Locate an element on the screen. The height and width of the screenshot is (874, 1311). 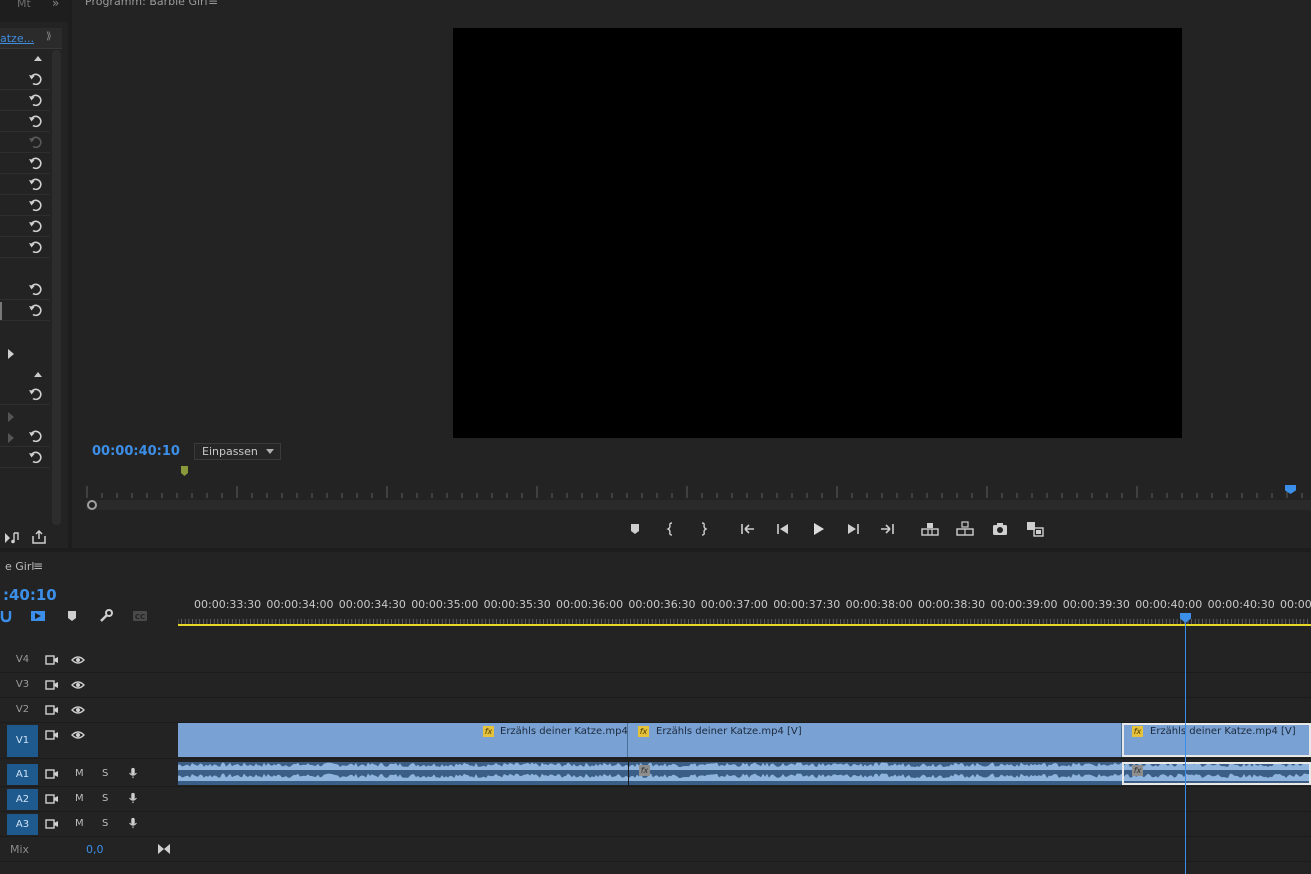
track-name: V3 is located at coordinates (22, 684).